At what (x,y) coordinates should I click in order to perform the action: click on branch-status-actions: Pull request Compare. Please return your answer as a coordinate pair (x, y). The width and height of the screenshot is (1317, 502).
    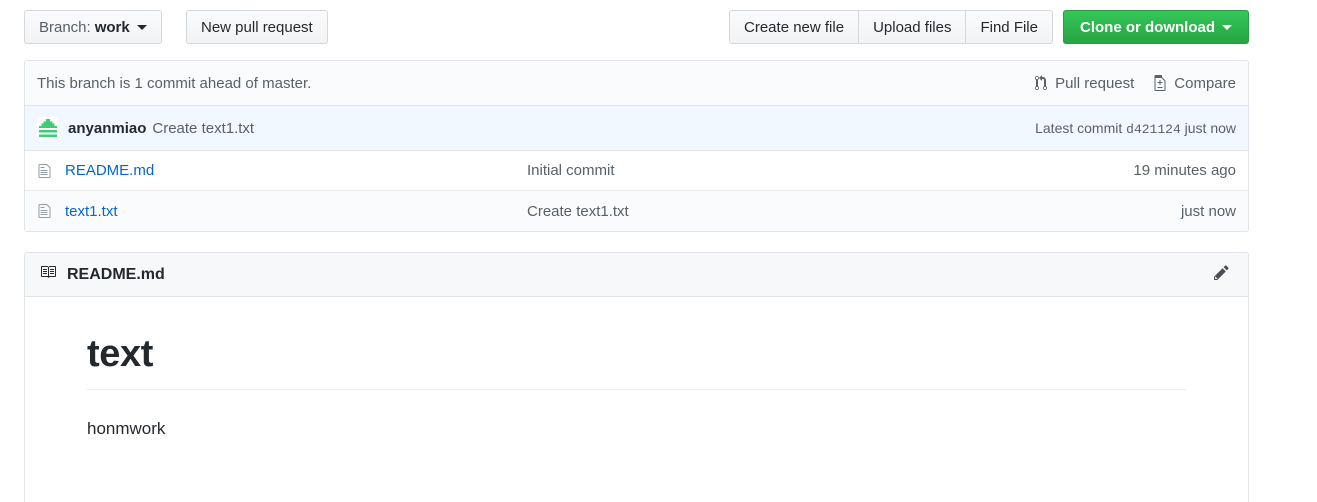
    Looking at the image, I should click on (1135, 83).